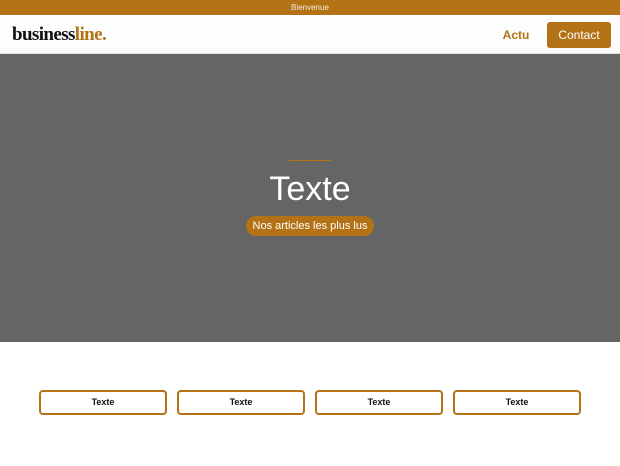  I want to click on welcome-text: Bienvenue, so click(310, 7).